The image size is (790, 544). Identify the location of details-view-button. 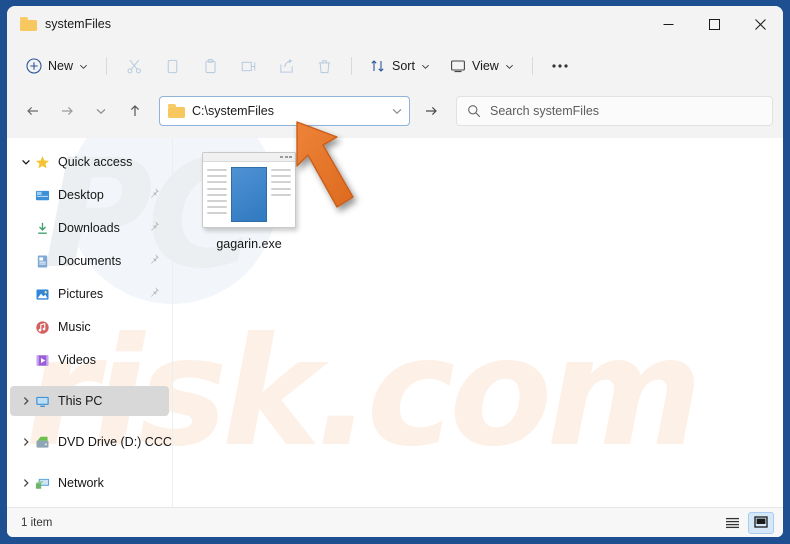
(732, 523).